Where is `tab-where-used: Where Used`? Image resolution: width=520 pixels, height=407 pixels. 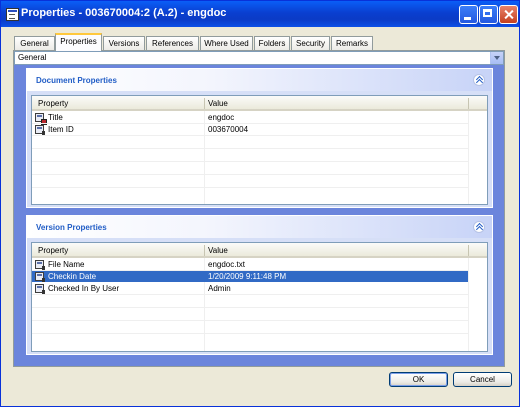
tab-where-used: Where Used is located at coordinates (226, 43).